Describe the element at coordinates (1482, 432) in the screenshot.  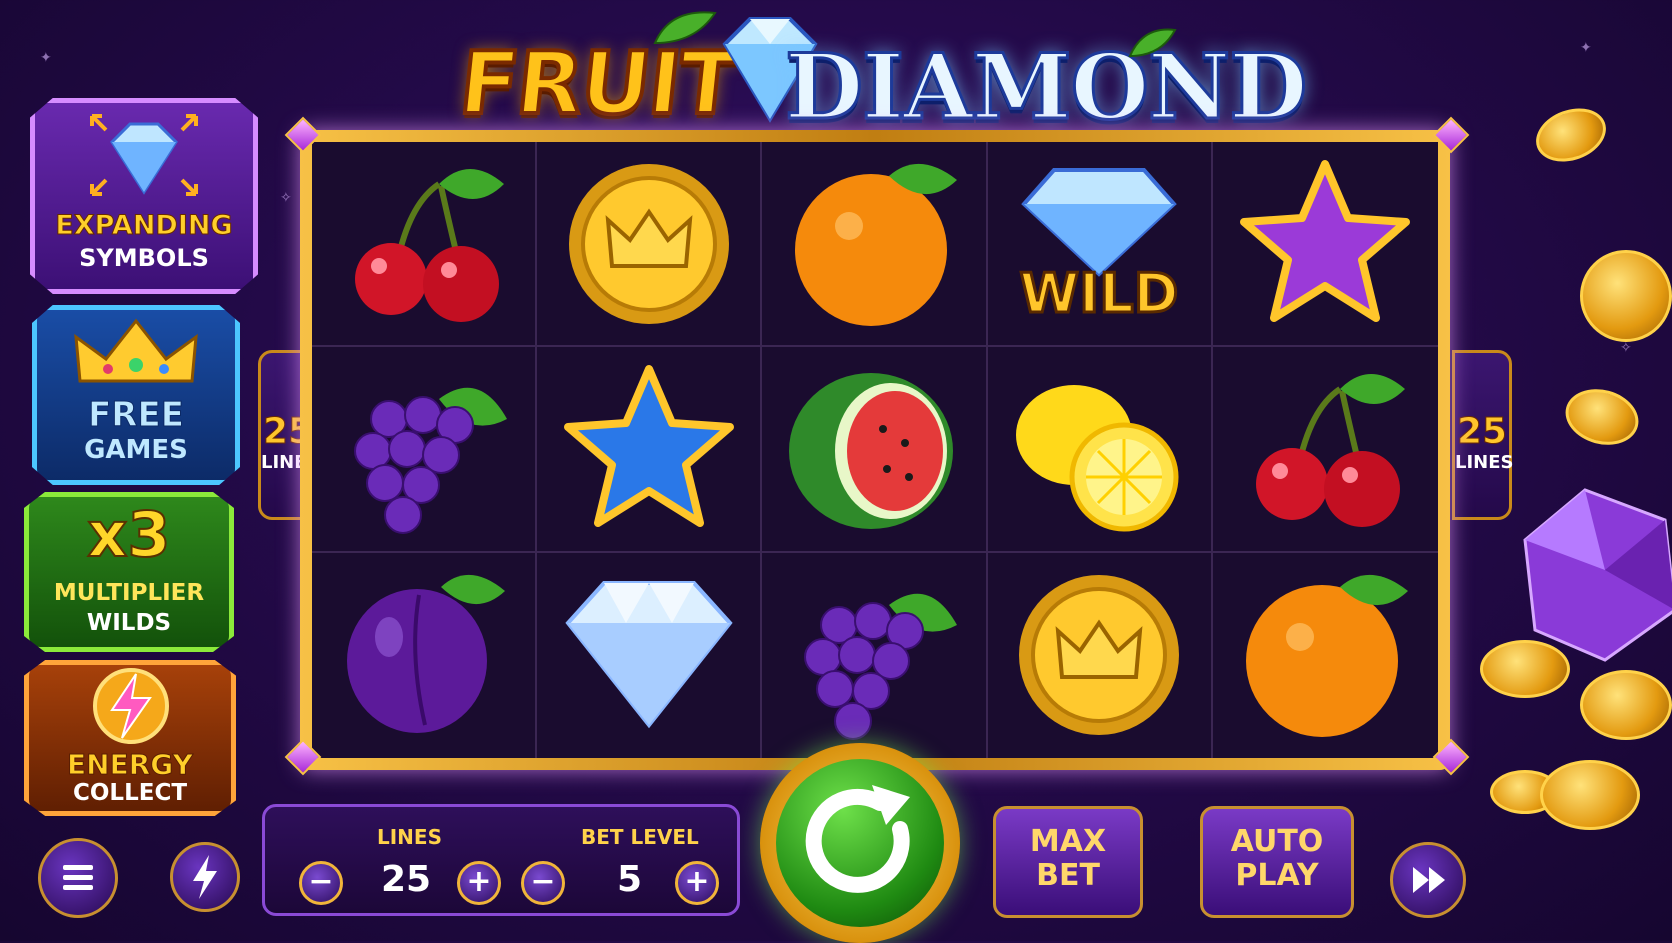
I see `paylines-count: 25` at that location.